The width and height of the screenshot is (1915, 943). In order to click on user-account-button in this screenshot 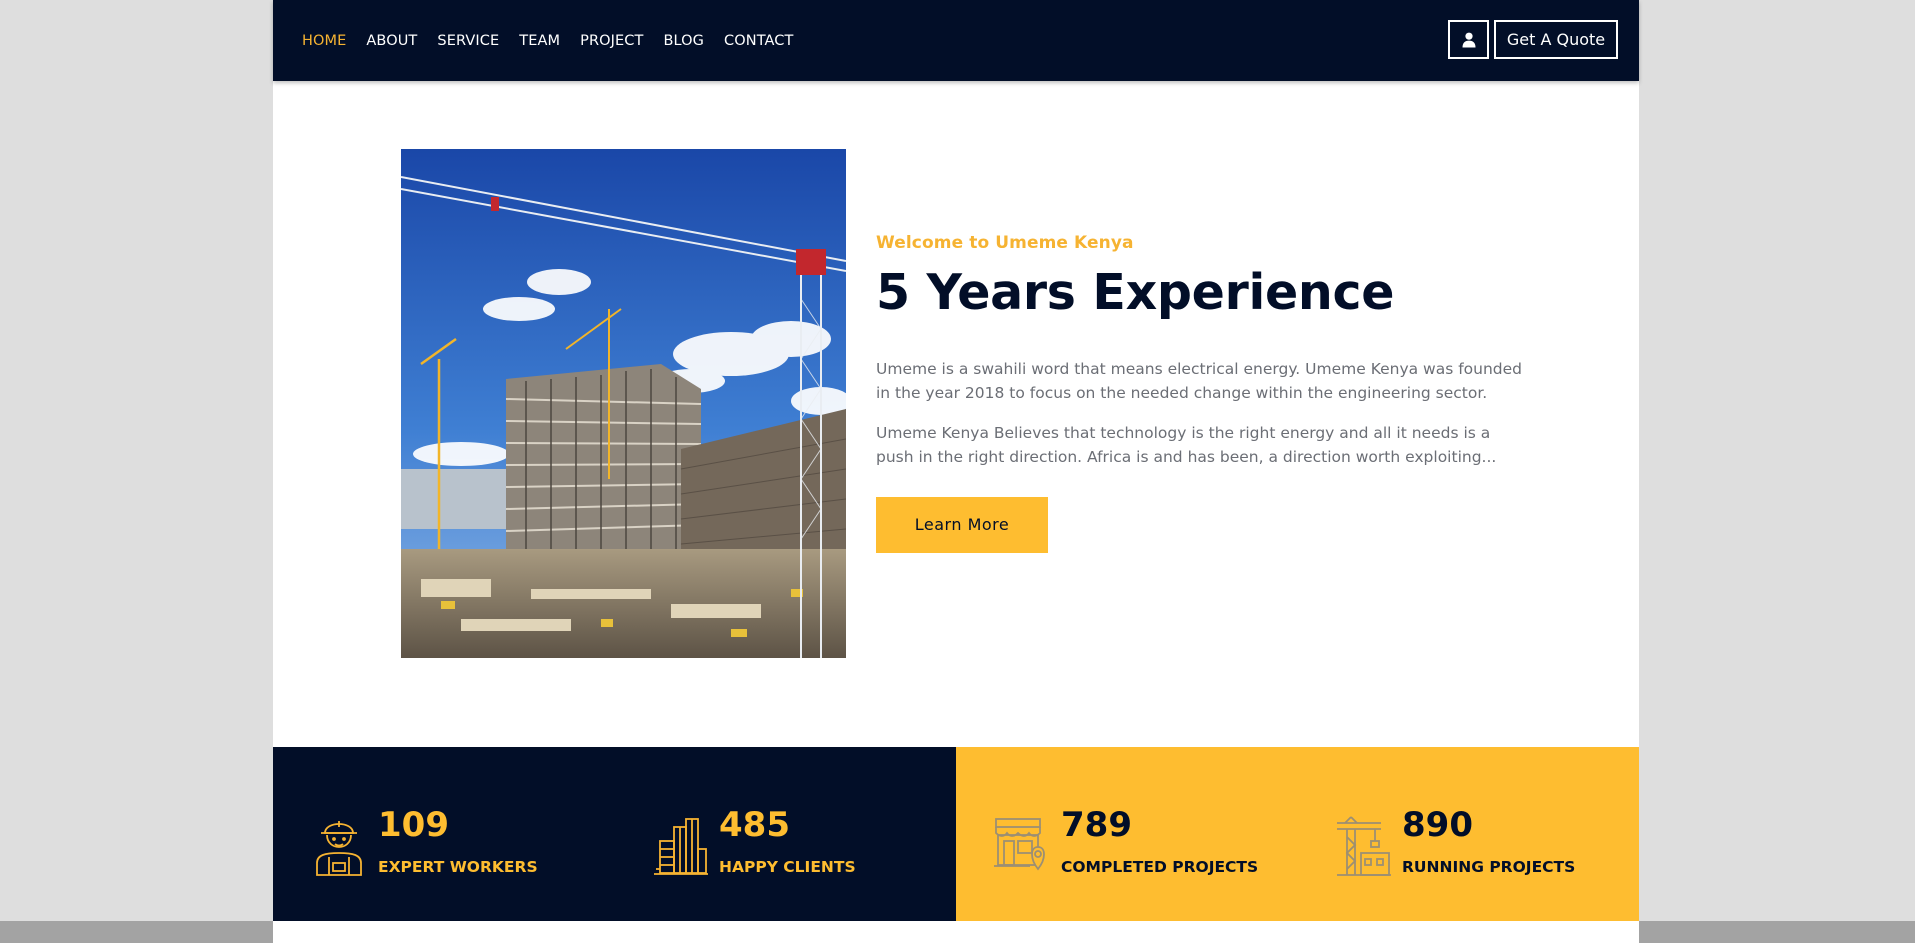, I will do `click(1468, 39)`.